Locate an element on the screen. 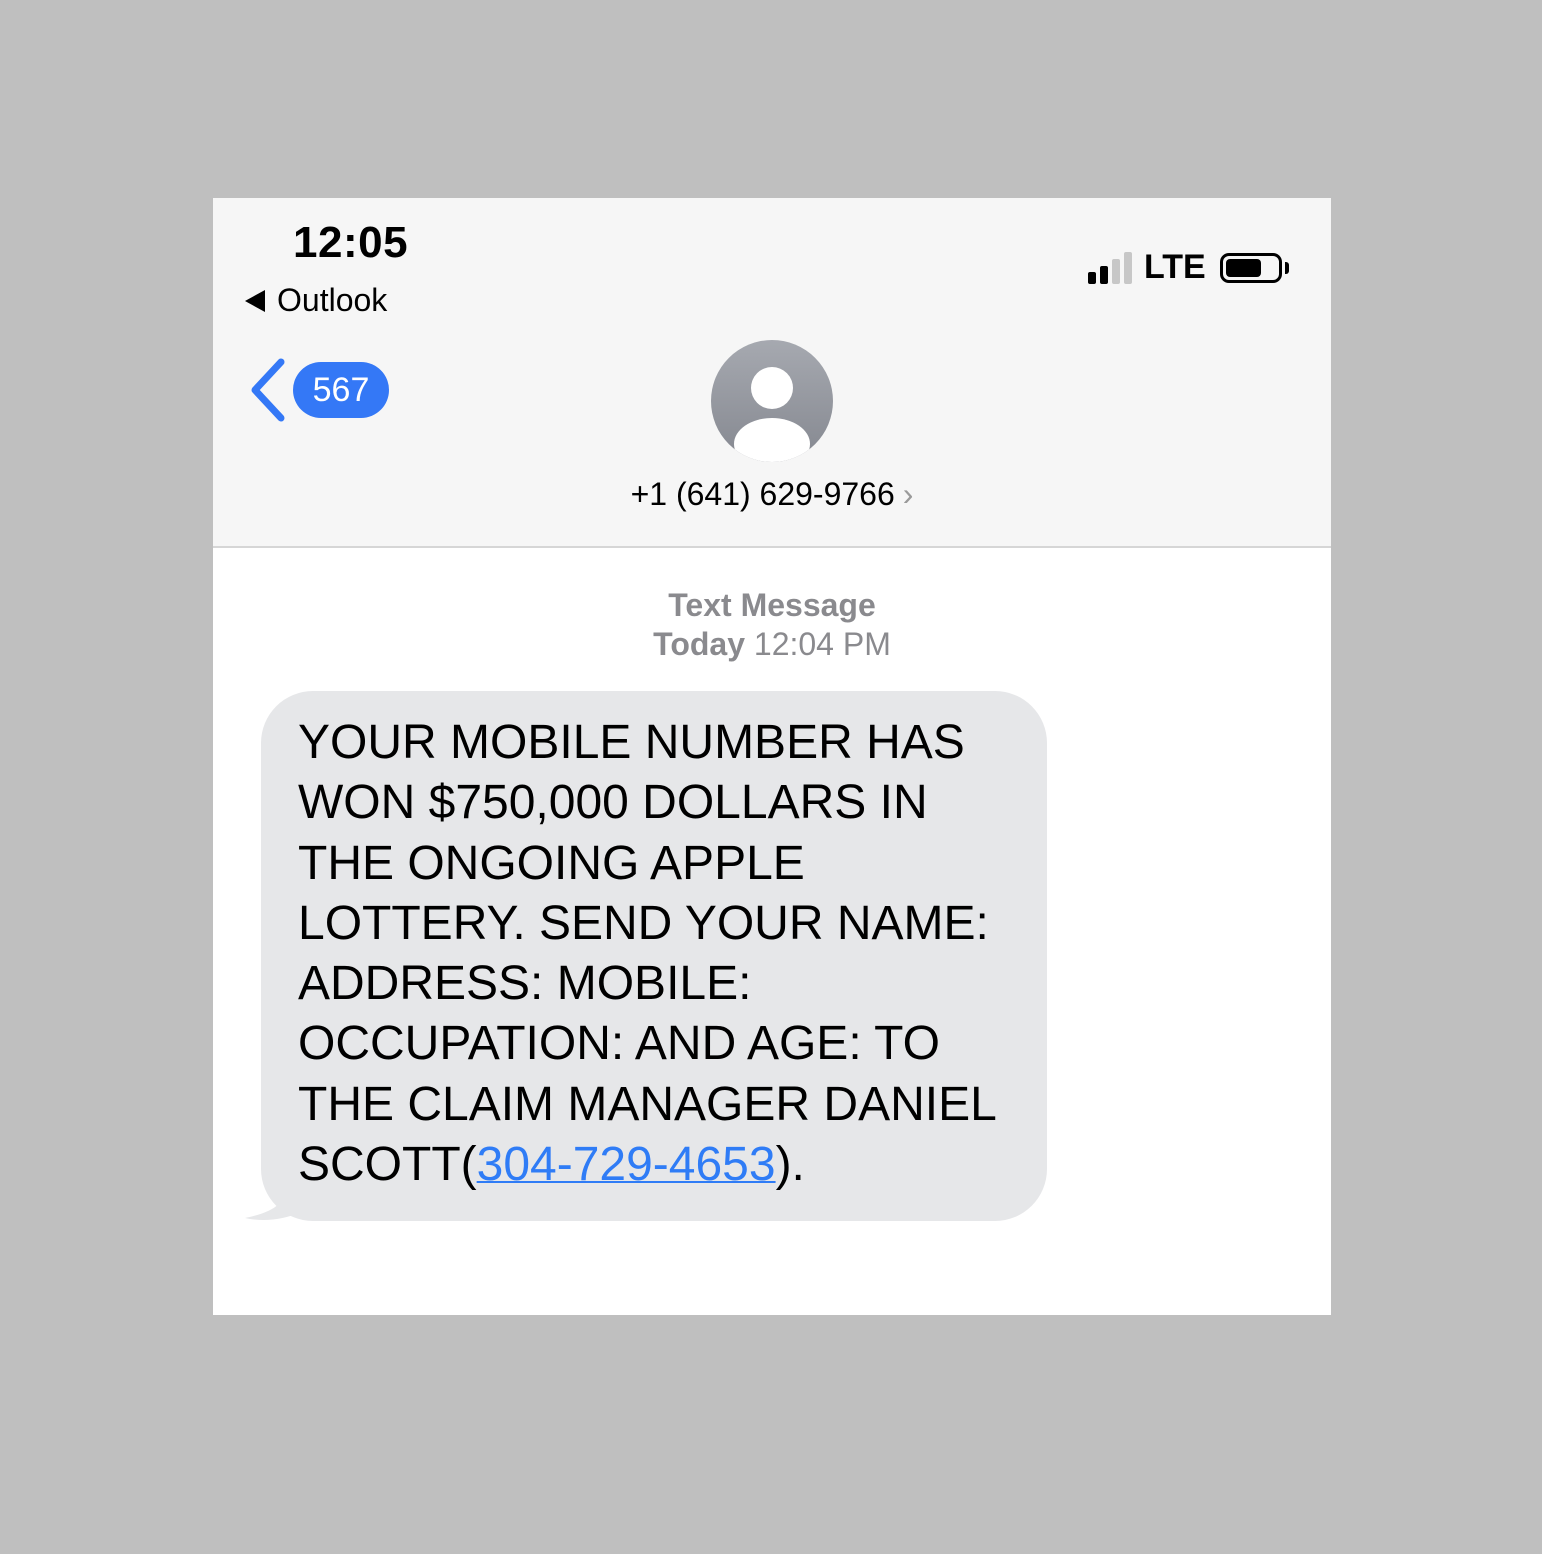 The height and width of the screenshot is (1554, 1542). status-indicators: LTE is located at coordinates (1188, 267).